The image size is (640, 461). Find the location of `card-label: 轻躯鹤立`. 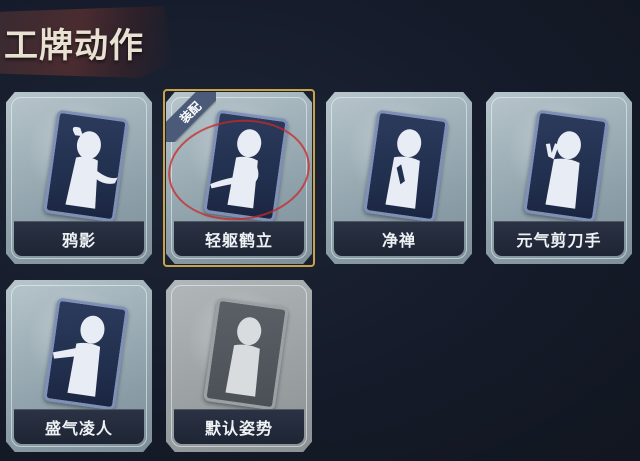

card-label: 轻躯鹤立 is located at coordinates (238, 240).